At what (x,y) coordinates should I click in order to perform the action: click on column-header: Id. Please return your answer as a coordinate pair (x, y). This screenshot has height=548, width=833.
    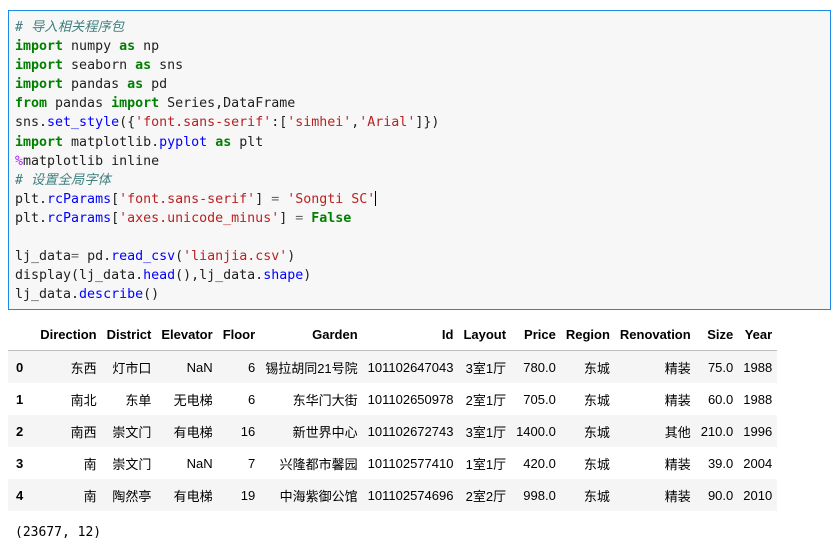
    Looking at the image, I should click on (410, 334).